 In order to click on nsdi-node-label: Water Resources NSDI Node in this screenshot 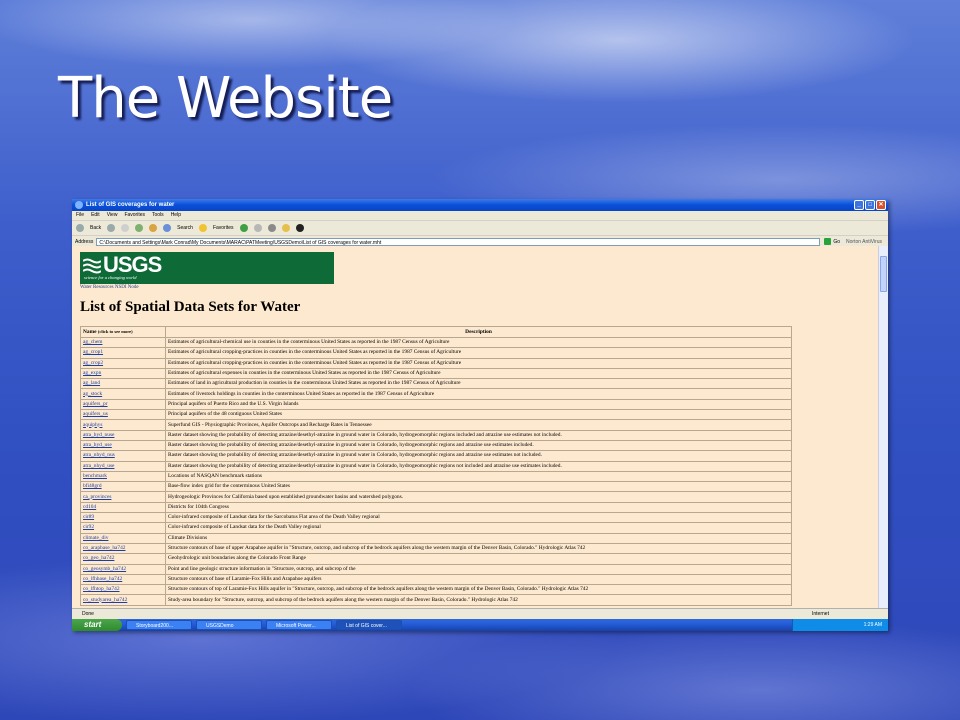, I will do `click(109, 287)`.